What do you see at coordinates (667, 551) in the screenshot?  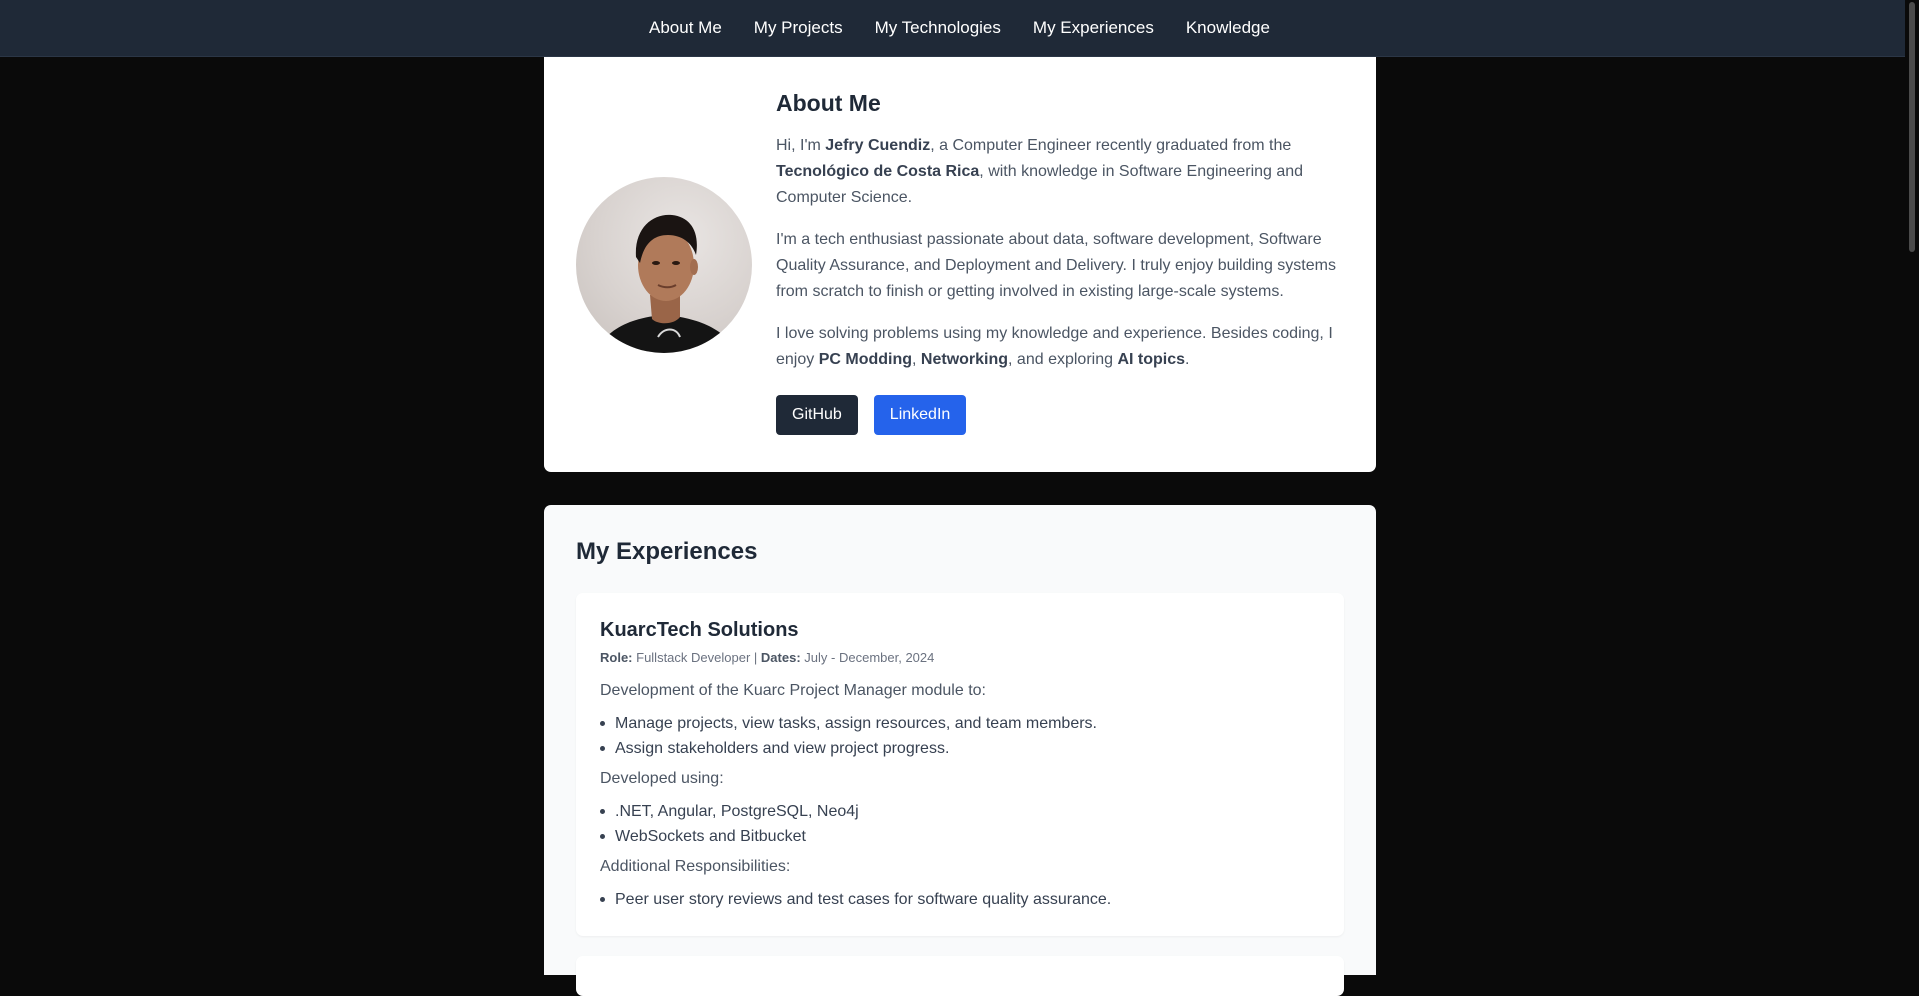 I see `experiences-title: My Experiences` at bounding box center [667, 551].